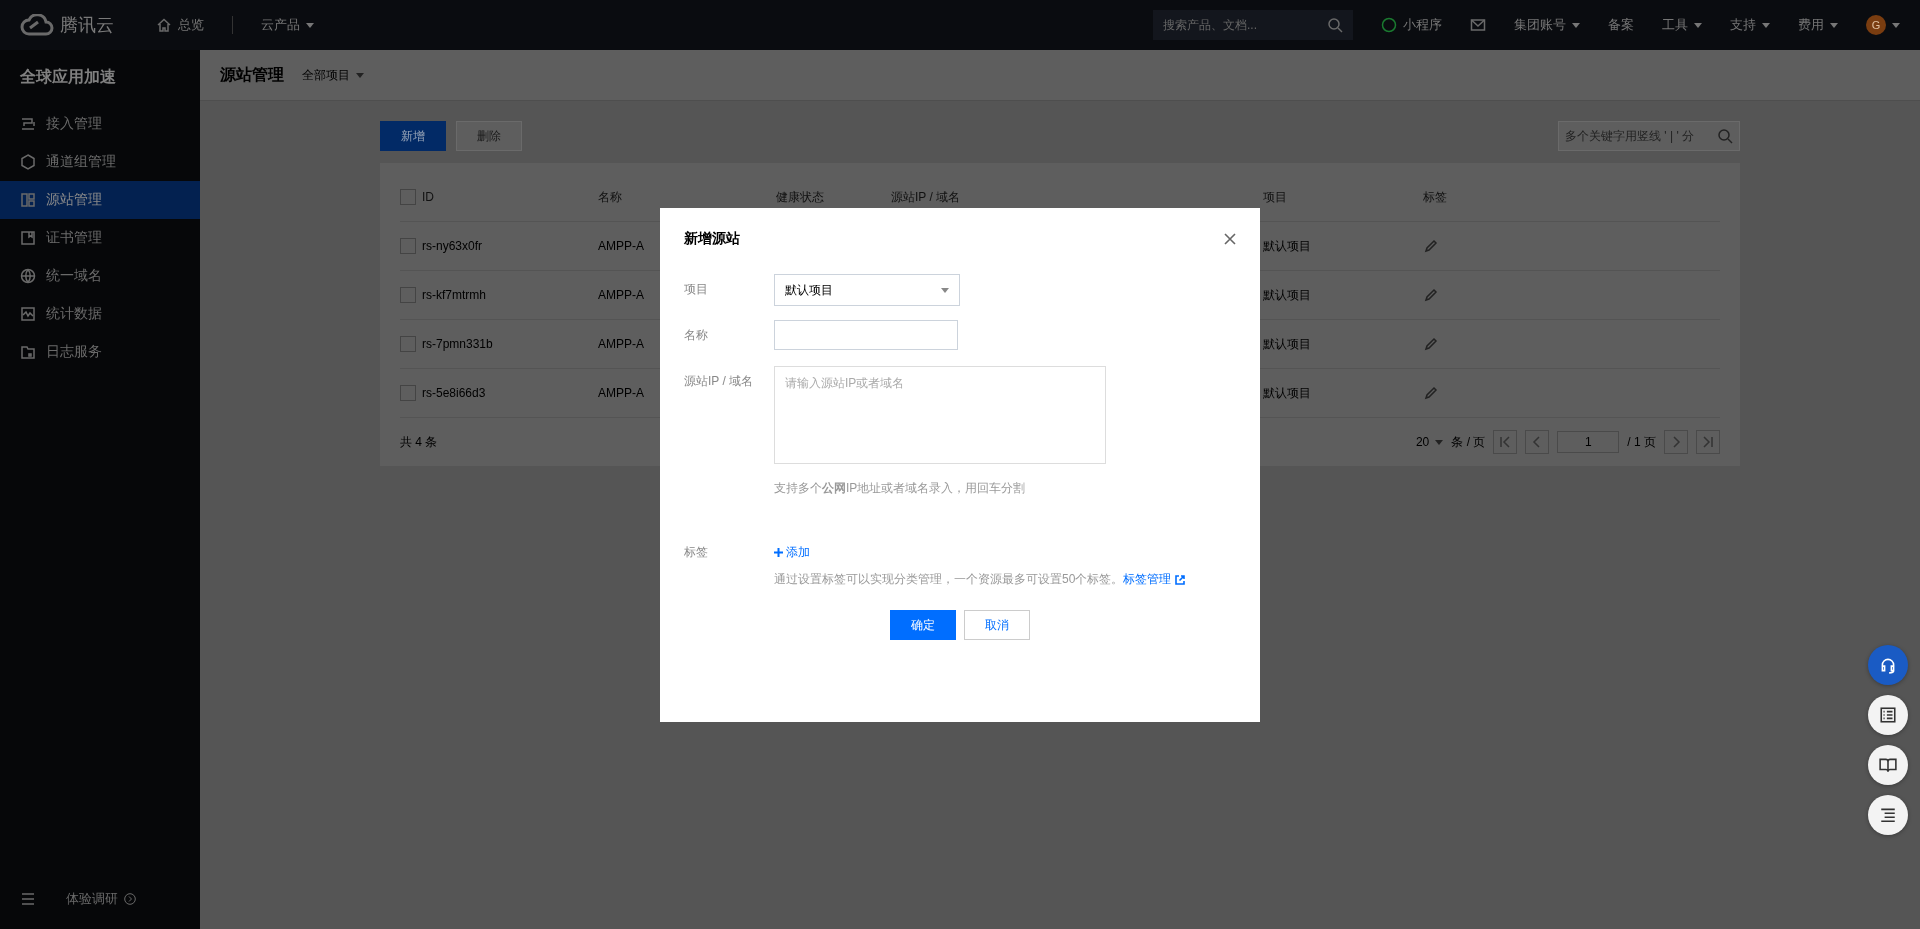  I want to click on book-icon, so click(1888, 765).